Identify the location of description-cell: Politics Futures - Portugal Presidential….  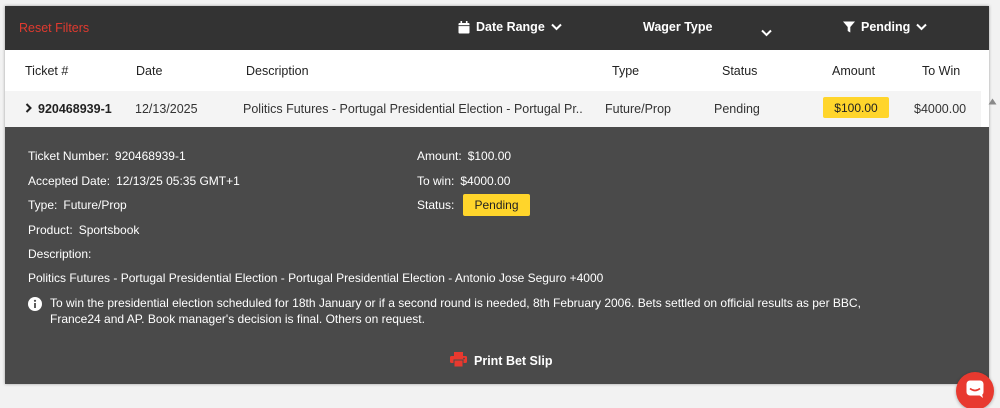
(413, 109).